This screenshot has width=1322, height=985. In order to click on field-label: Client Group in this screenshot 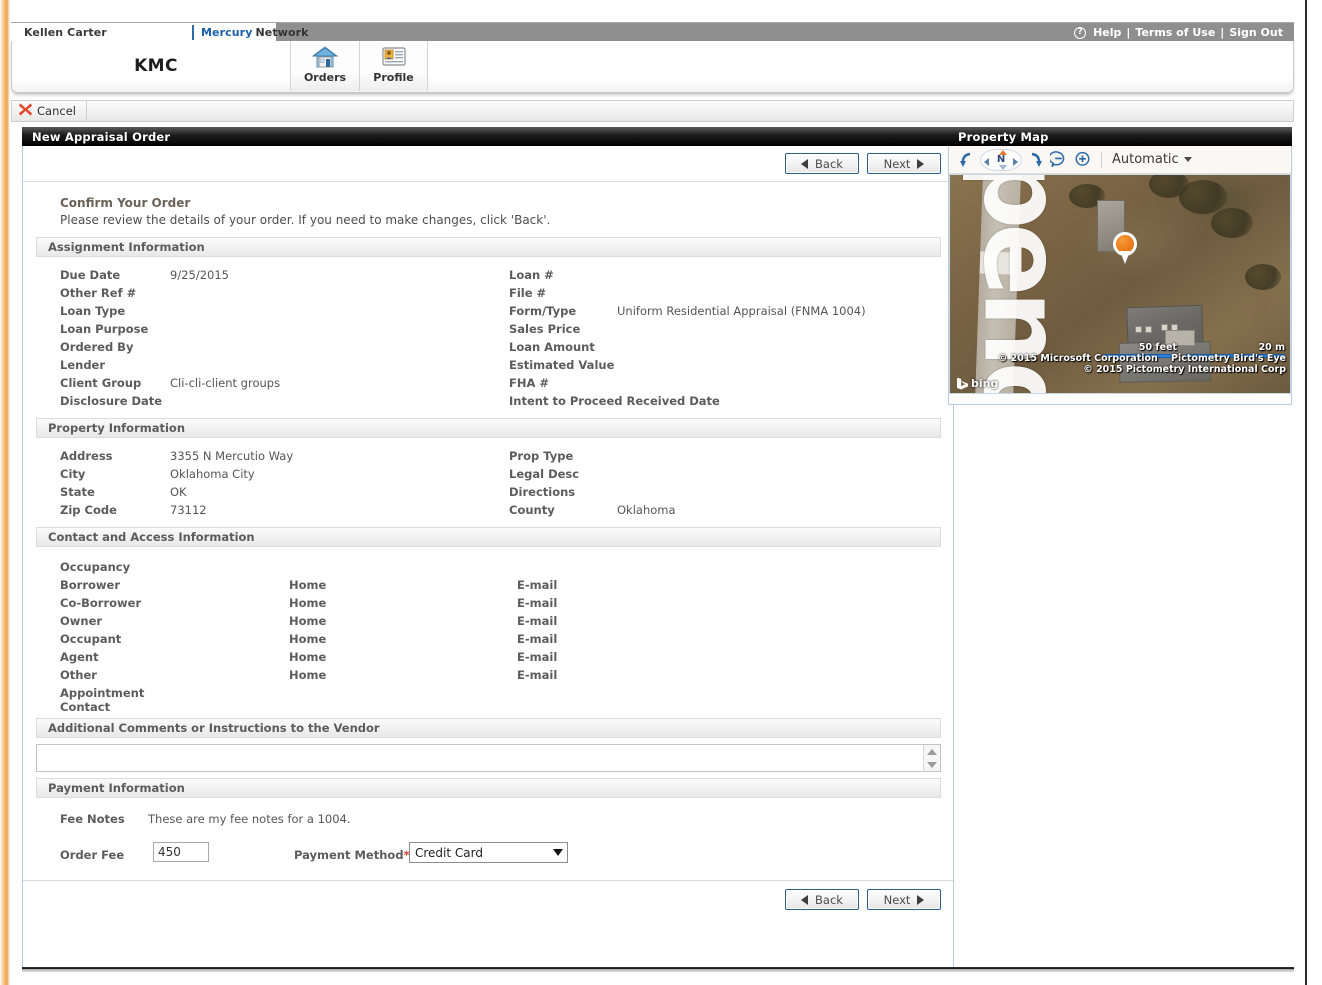, I will do `click(101, 383)`.